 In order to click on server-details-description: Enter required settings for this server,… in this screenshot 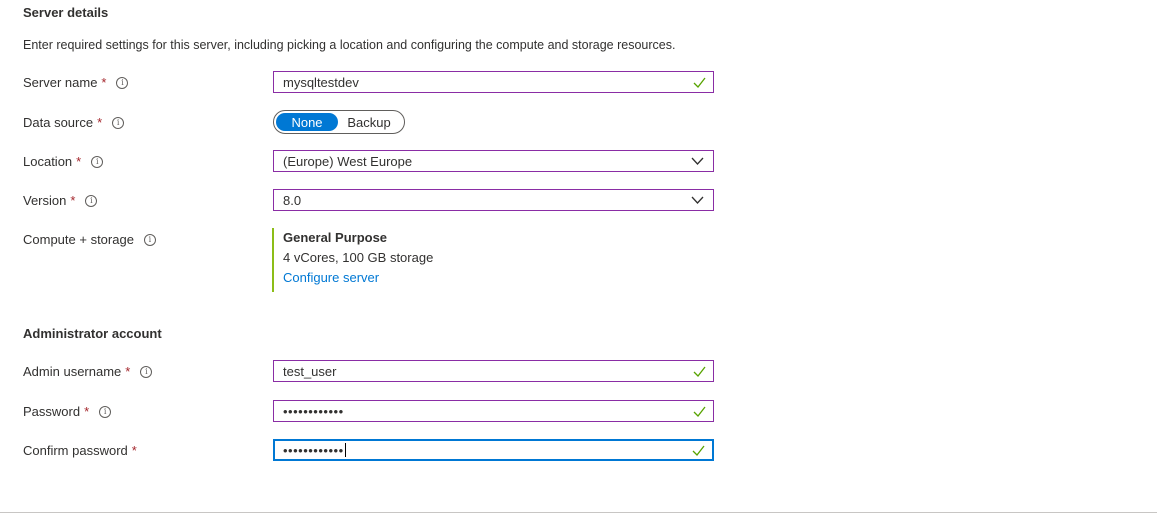, I will do `click(349, 45)`.